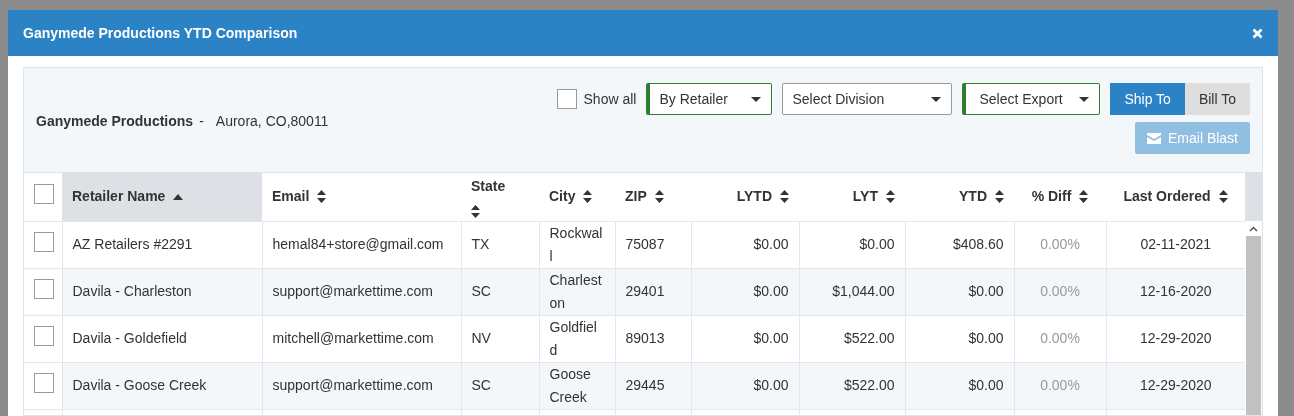  What do you see at coordinates (576, 291) in the screenshot?
I see `table-cell-text: Charleston` at bounding box center [576, 291].